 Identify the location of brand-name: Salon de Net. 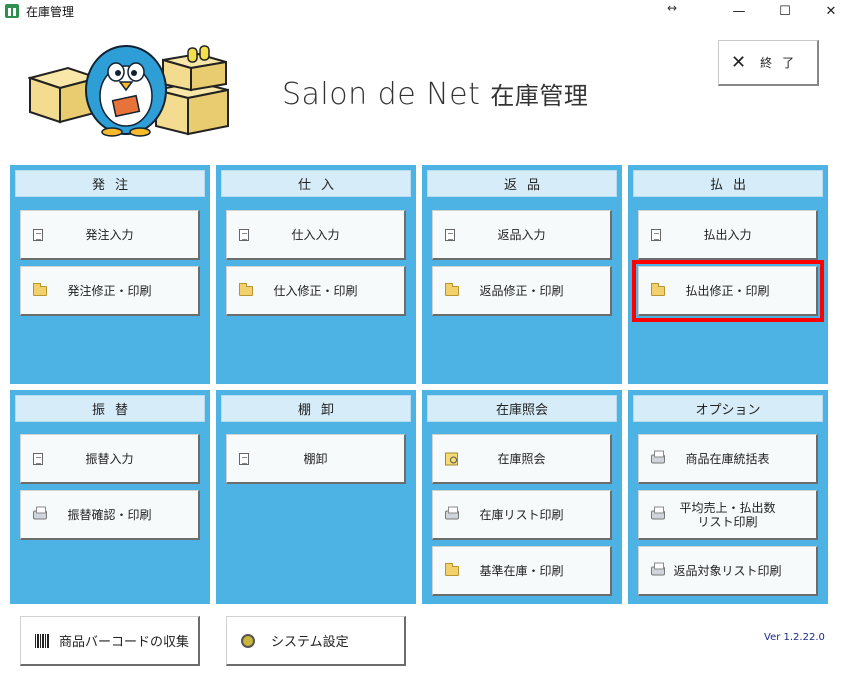
(381, 94).